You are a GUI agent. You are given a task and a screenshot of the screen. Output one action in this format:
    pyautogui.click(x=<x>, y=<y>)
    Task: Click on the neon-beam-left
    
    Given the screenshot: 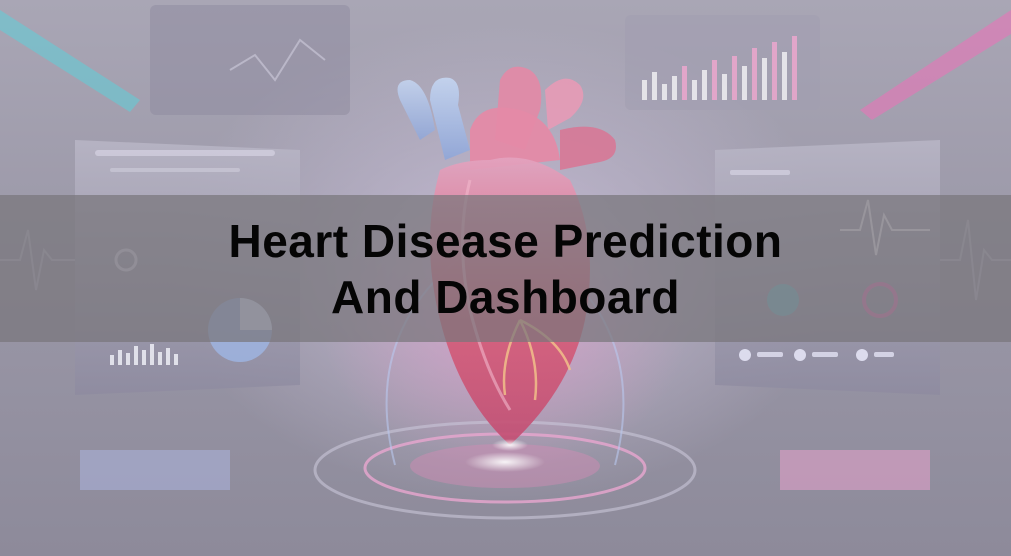 What is the action you would take?
    pyautogui.click(x=70, y=61)
    